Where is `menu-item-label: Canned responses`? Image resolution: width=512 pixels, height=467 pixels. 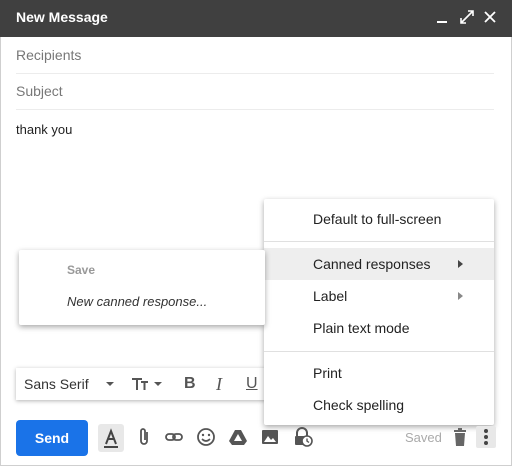 menu-item-label: Canned responses is located at coordinates (372, 264).